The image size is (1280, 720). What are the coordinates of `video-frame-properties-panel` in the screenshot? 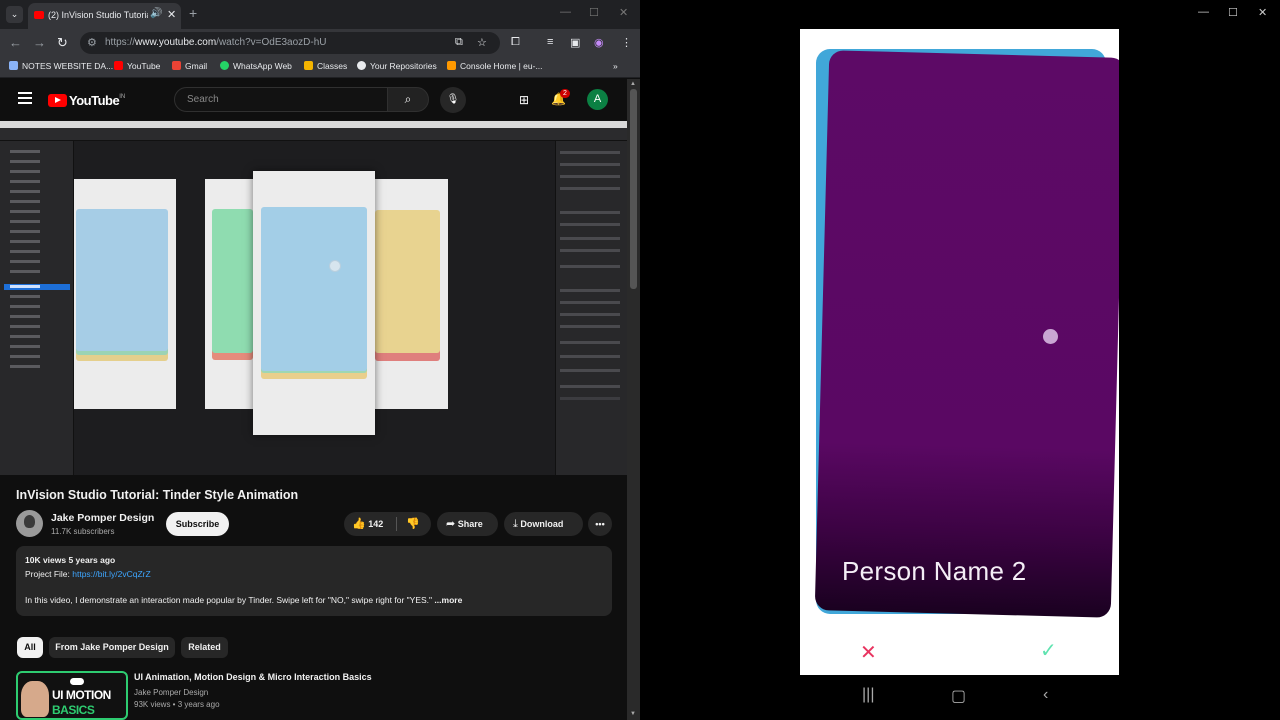 It's located at (591, 308).